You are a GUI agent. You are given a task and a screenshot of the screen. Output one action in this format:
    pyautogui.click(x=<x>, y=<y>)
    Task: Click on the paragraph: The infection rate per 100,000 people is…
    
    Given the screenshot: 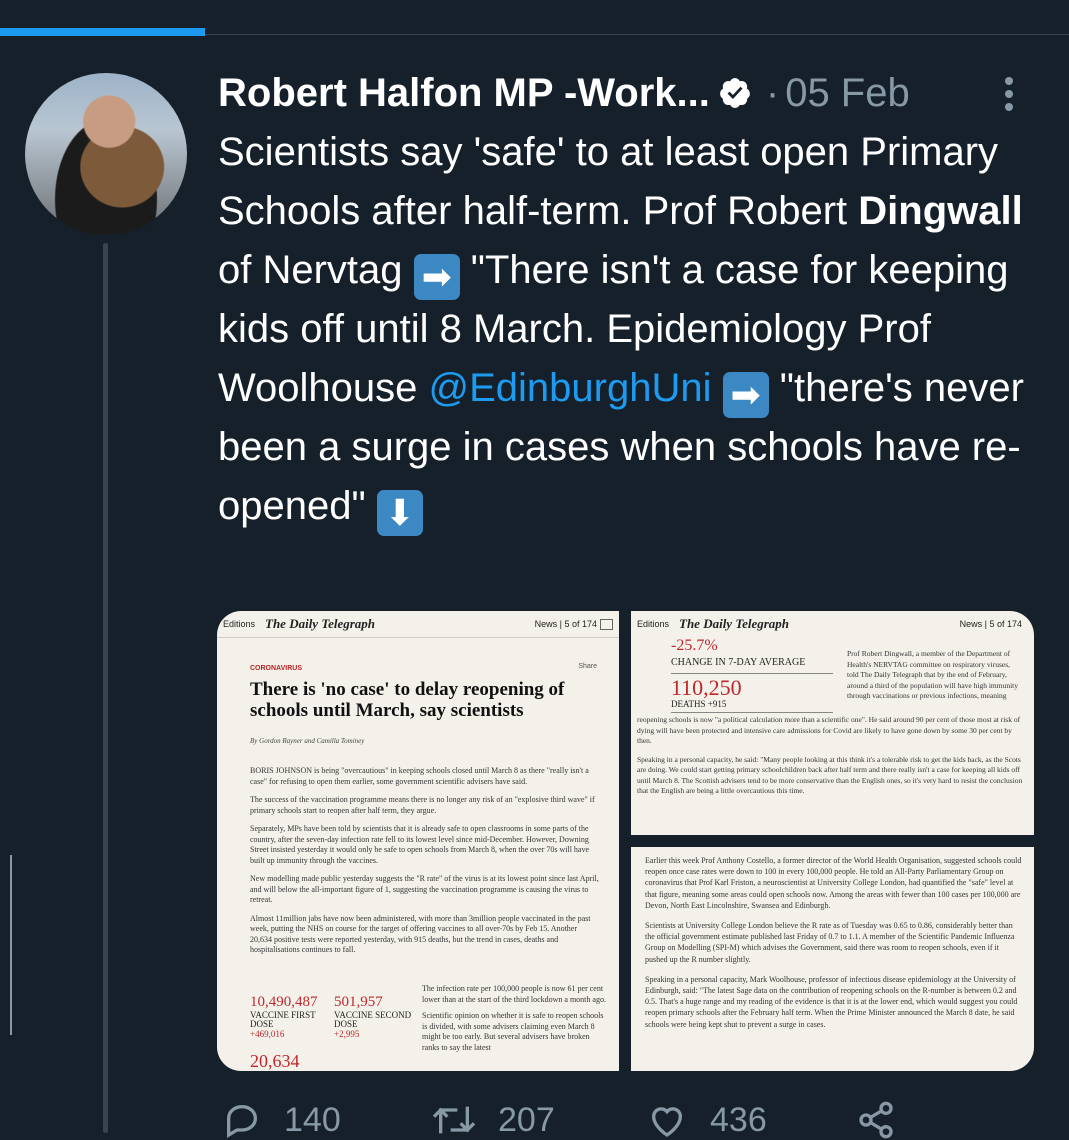 What is the action you would take?
    pyautogui.click(x=514, y=994)
    